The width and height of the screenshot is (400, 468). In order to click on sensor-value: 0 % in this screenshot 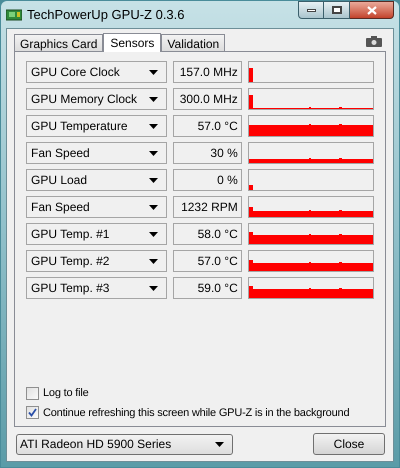, I will do `click(207, 180)`.